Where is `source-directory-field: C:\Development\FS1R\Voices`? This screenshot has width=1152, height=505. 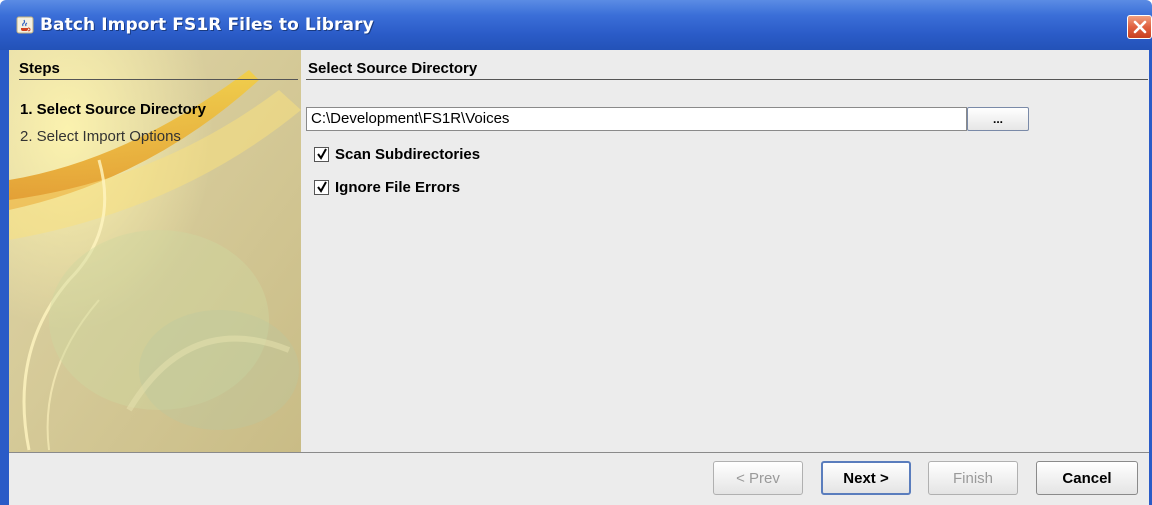
source-directory-field: C:\Development\FS1R\Voices is located at coordinates (636, 119).